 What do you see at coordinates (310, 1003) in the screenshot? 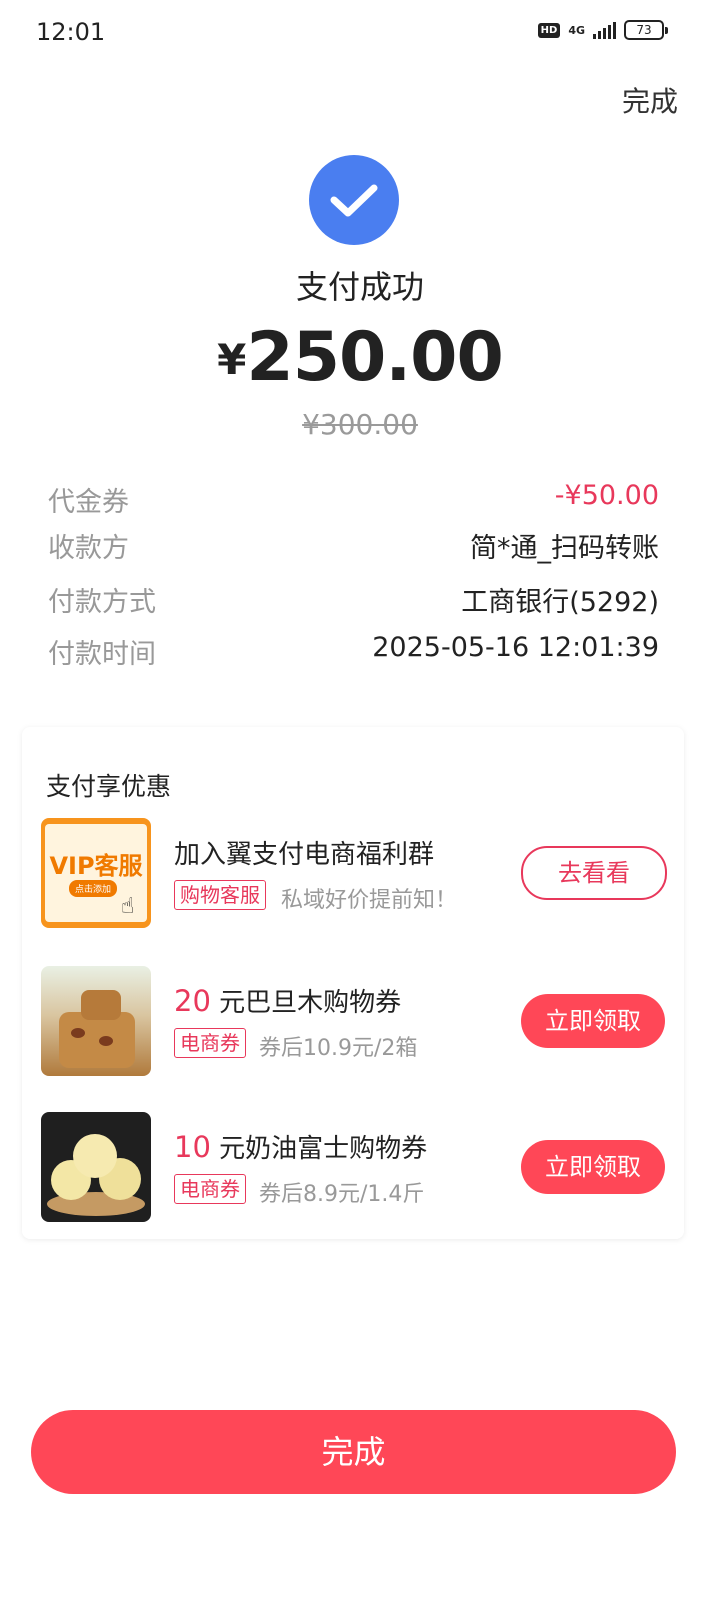
I see `coupon-name: 元巴旦木购物券` at bounding box center [310, 1003].